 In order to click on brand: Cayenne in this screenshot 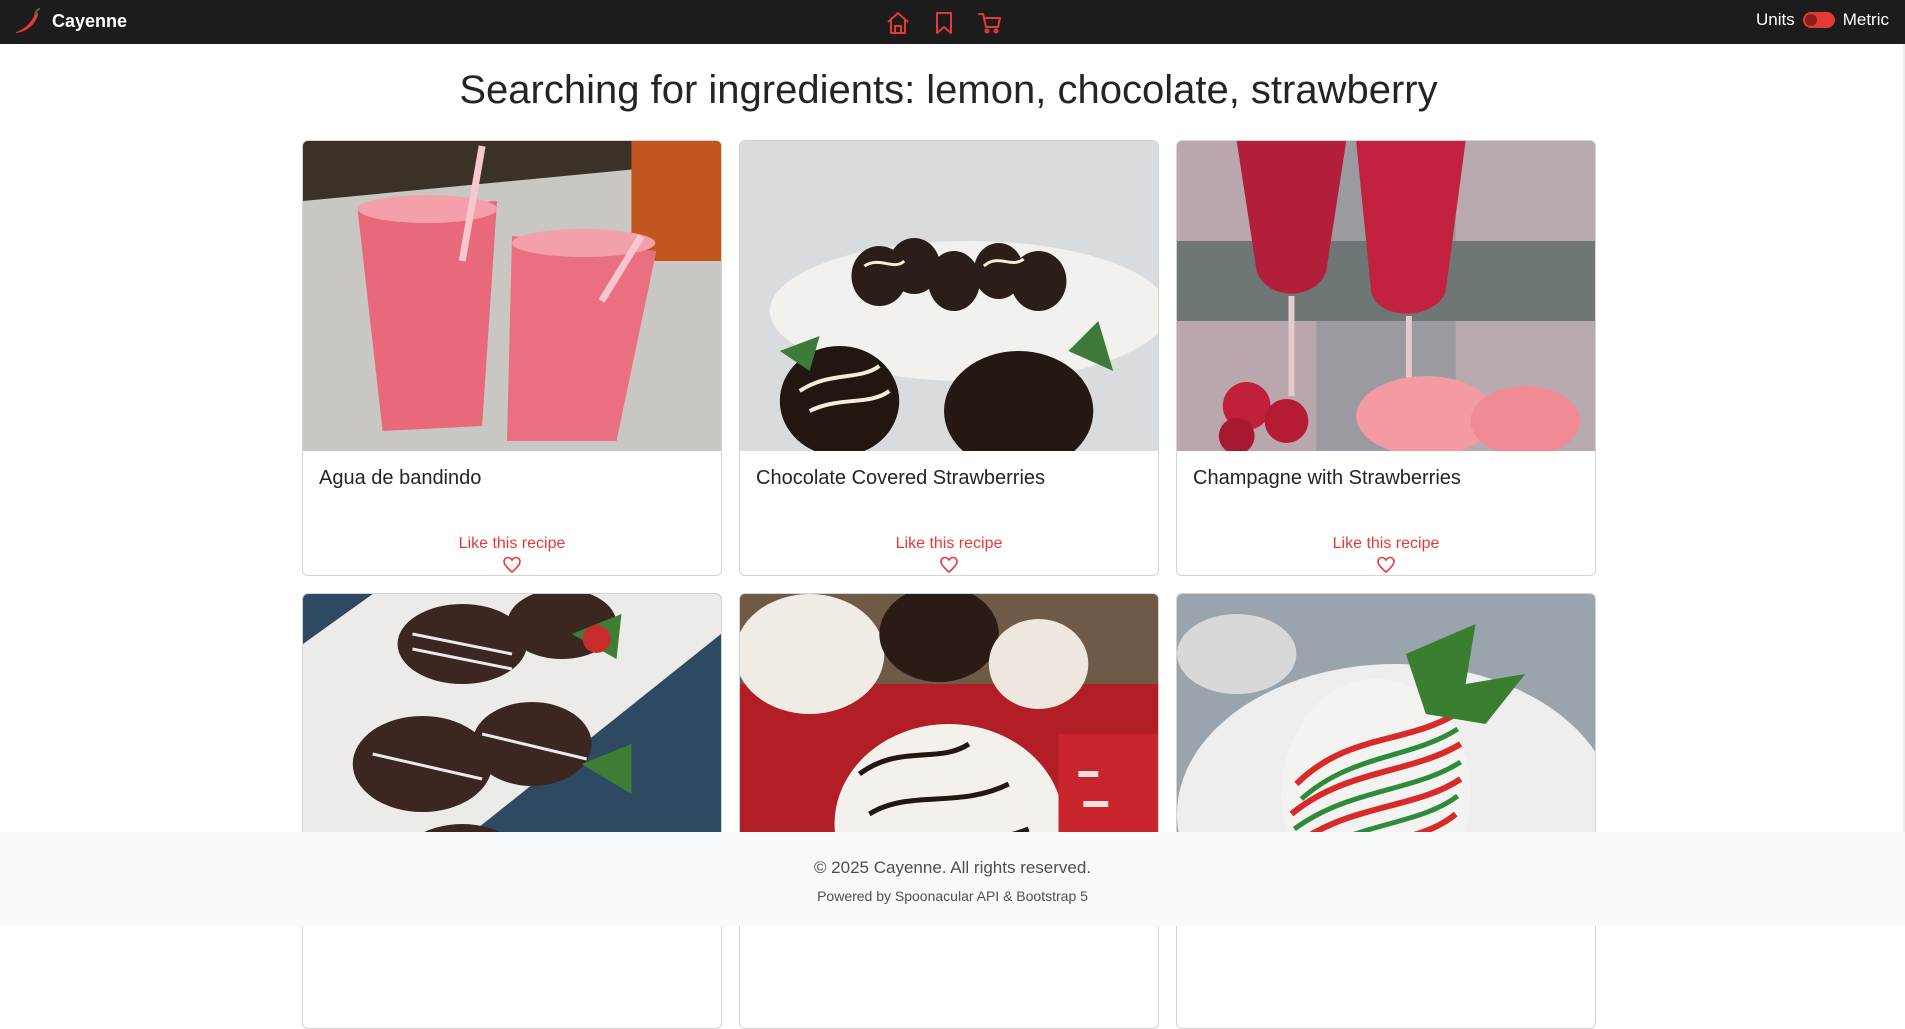, I will do `click(69, 21)`.